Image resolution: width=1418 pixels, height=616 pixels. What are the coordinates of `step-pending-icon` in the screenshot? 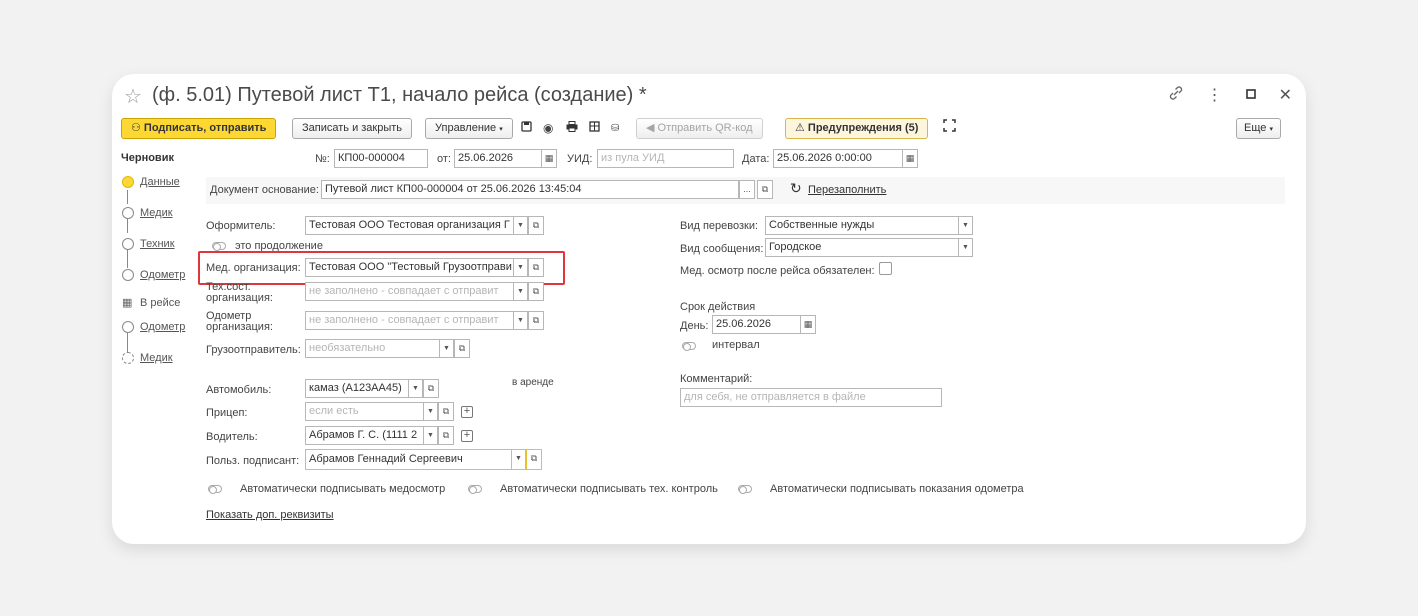 It's located at (128, 358).